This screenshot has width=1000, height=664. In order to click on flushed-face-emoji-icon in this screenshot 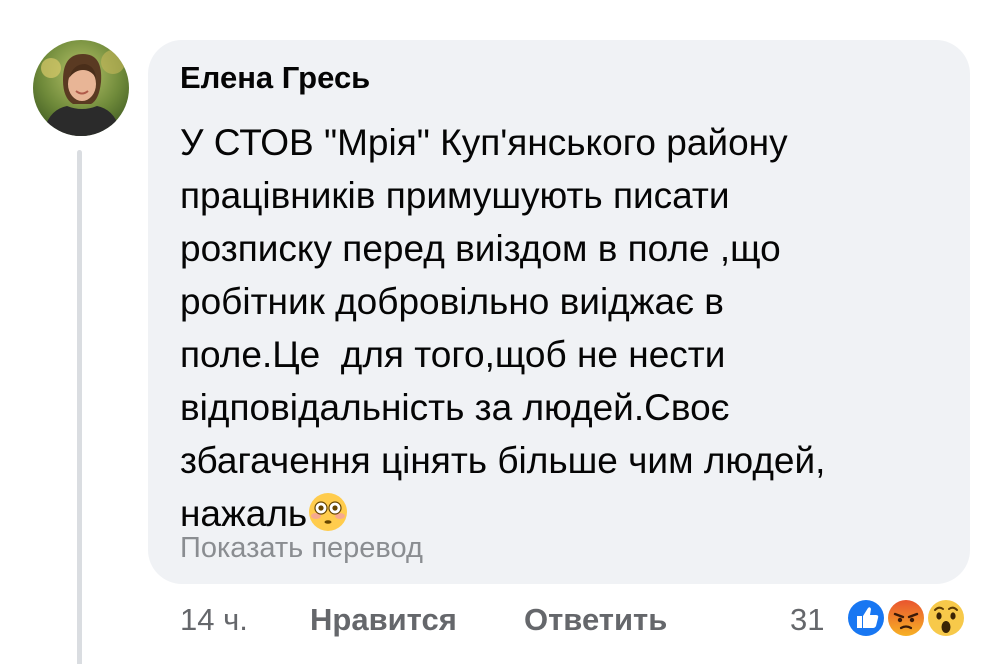, I will do `click(328, 512)`.